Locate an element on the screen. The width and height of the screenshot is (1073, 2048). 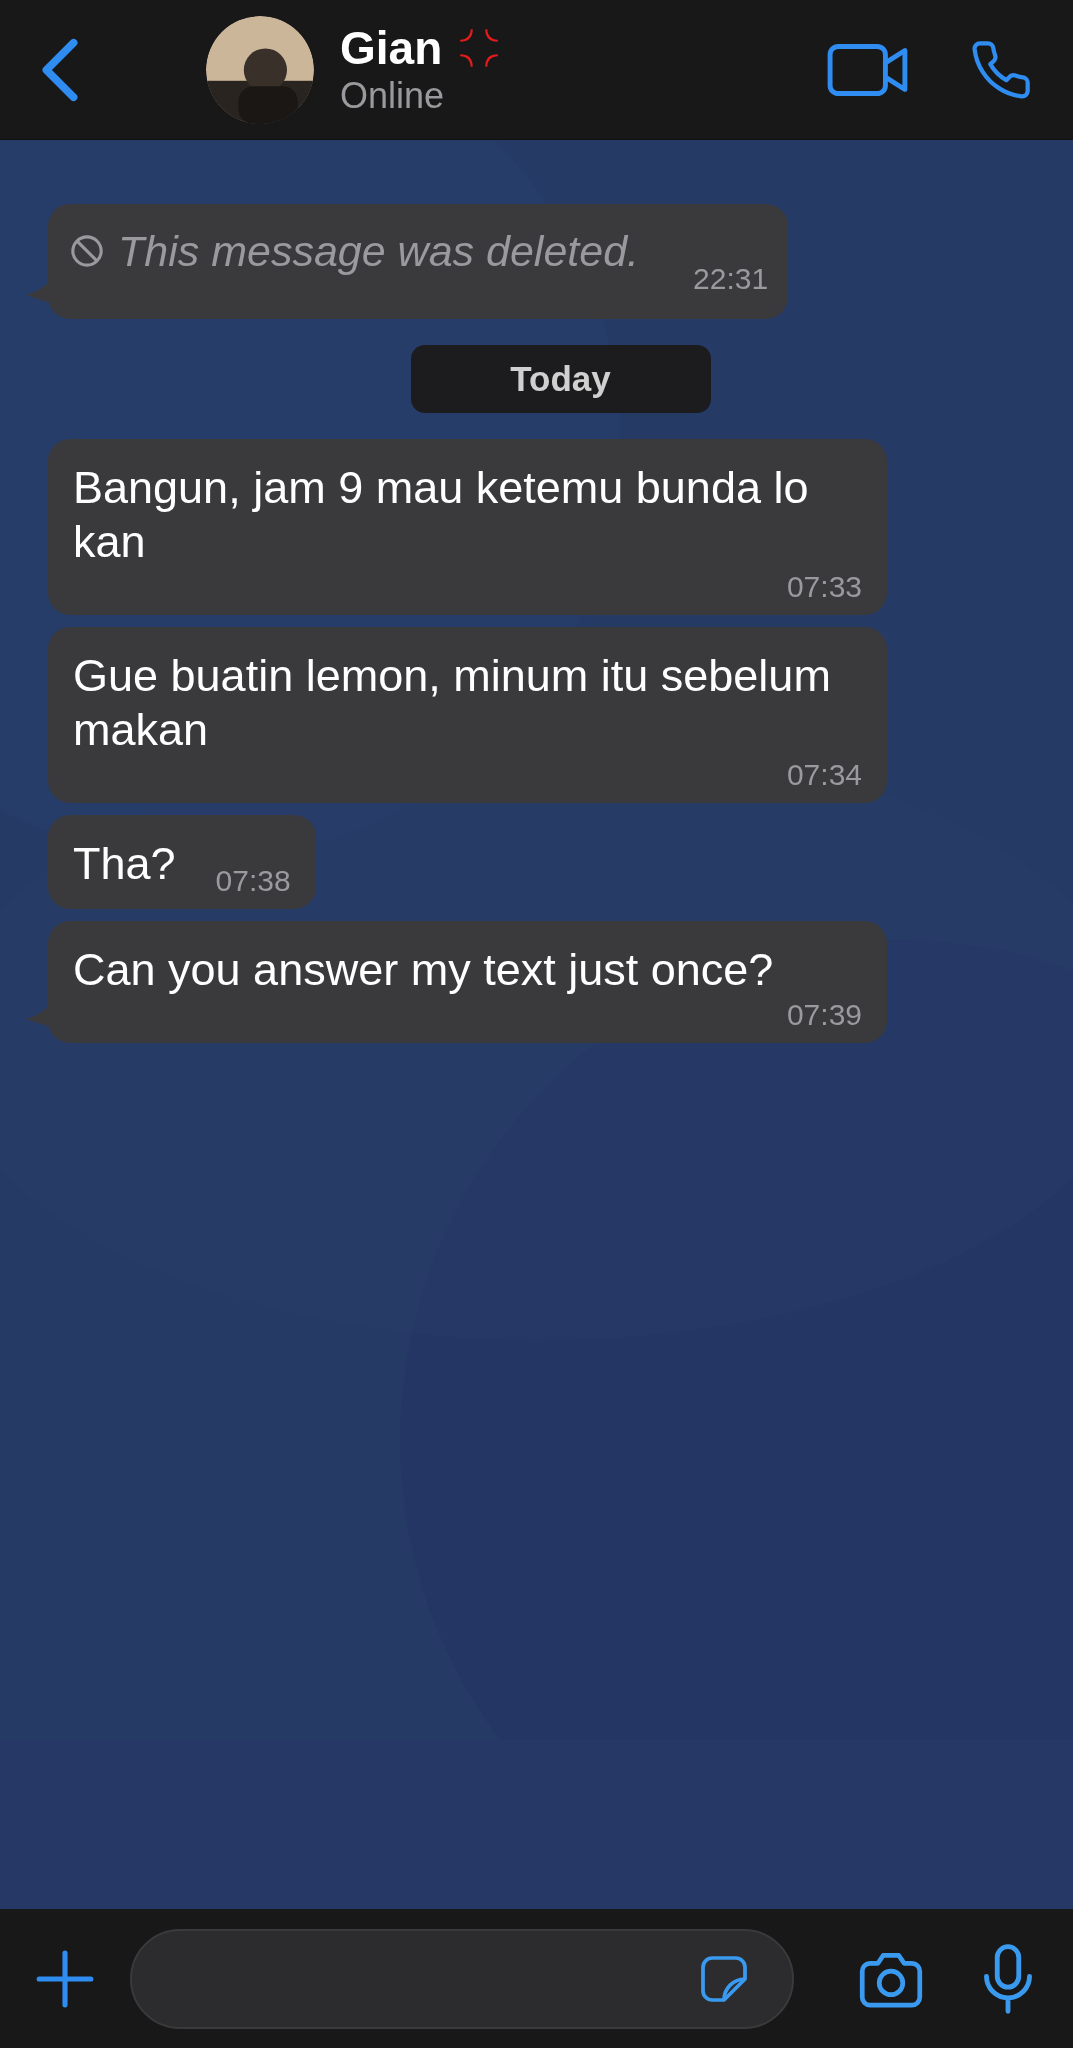
message-time: 07:38 is located at coordinates (252, 881).